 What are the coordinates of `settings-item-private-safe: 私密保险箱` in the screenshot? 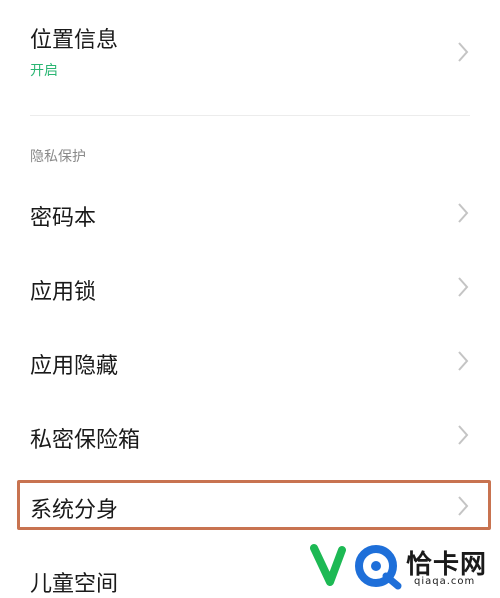 It's located at (250, 434).